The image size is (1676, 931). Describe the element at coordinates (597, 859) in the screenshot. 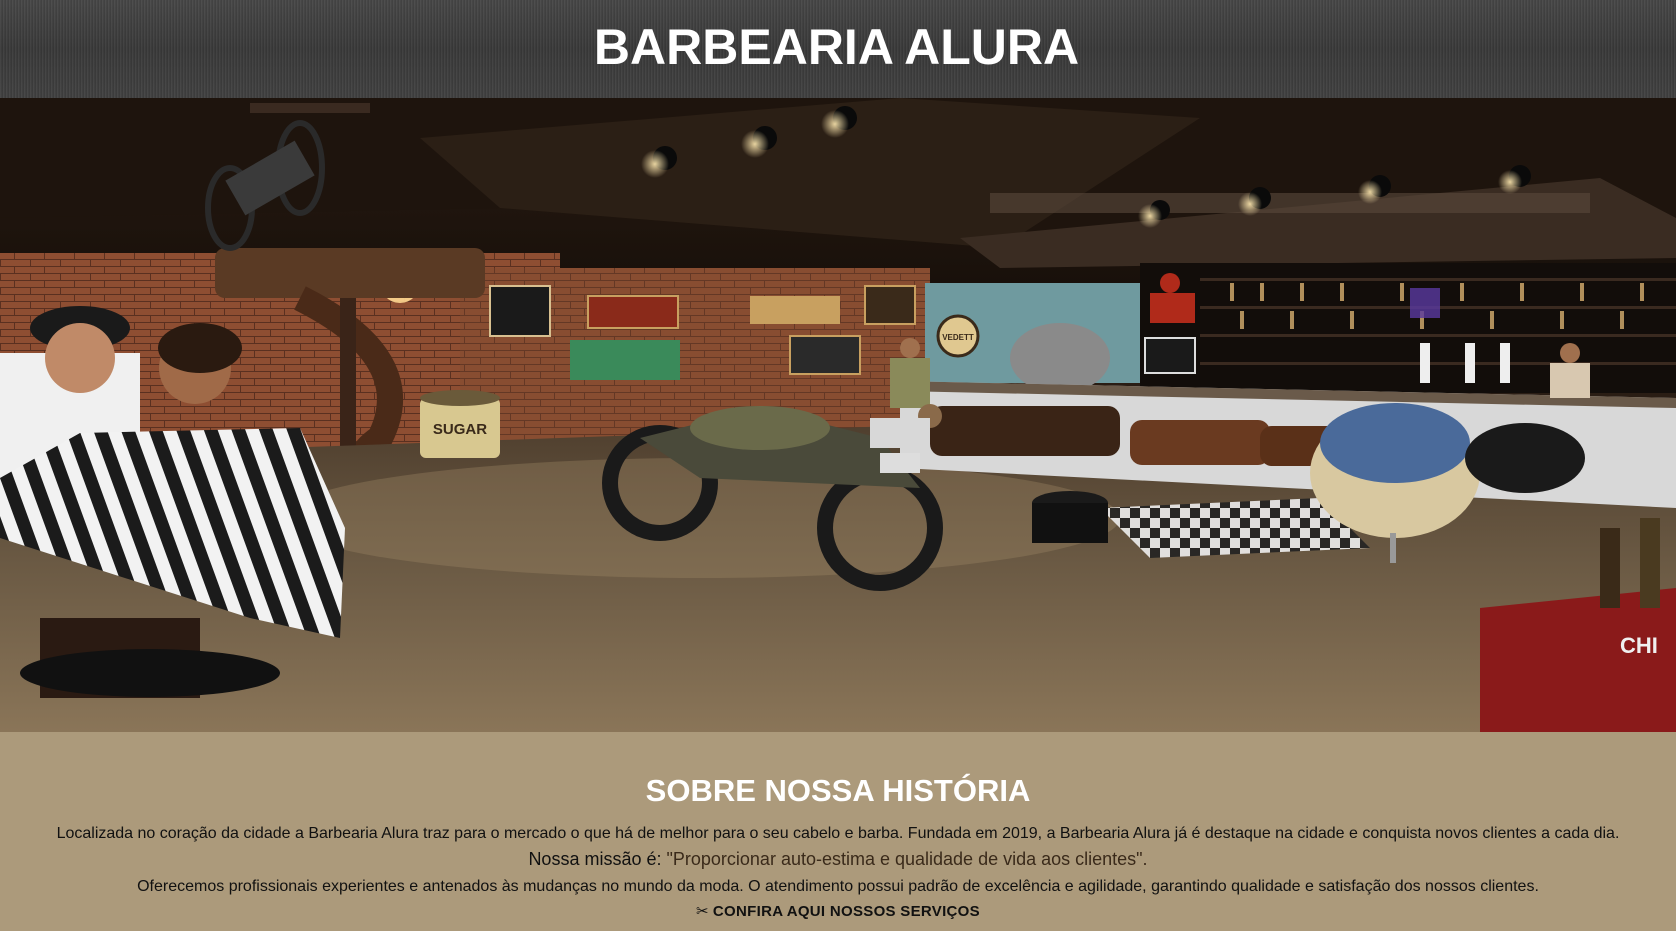

I see `mission-label: Nossa missão é:` at that location.